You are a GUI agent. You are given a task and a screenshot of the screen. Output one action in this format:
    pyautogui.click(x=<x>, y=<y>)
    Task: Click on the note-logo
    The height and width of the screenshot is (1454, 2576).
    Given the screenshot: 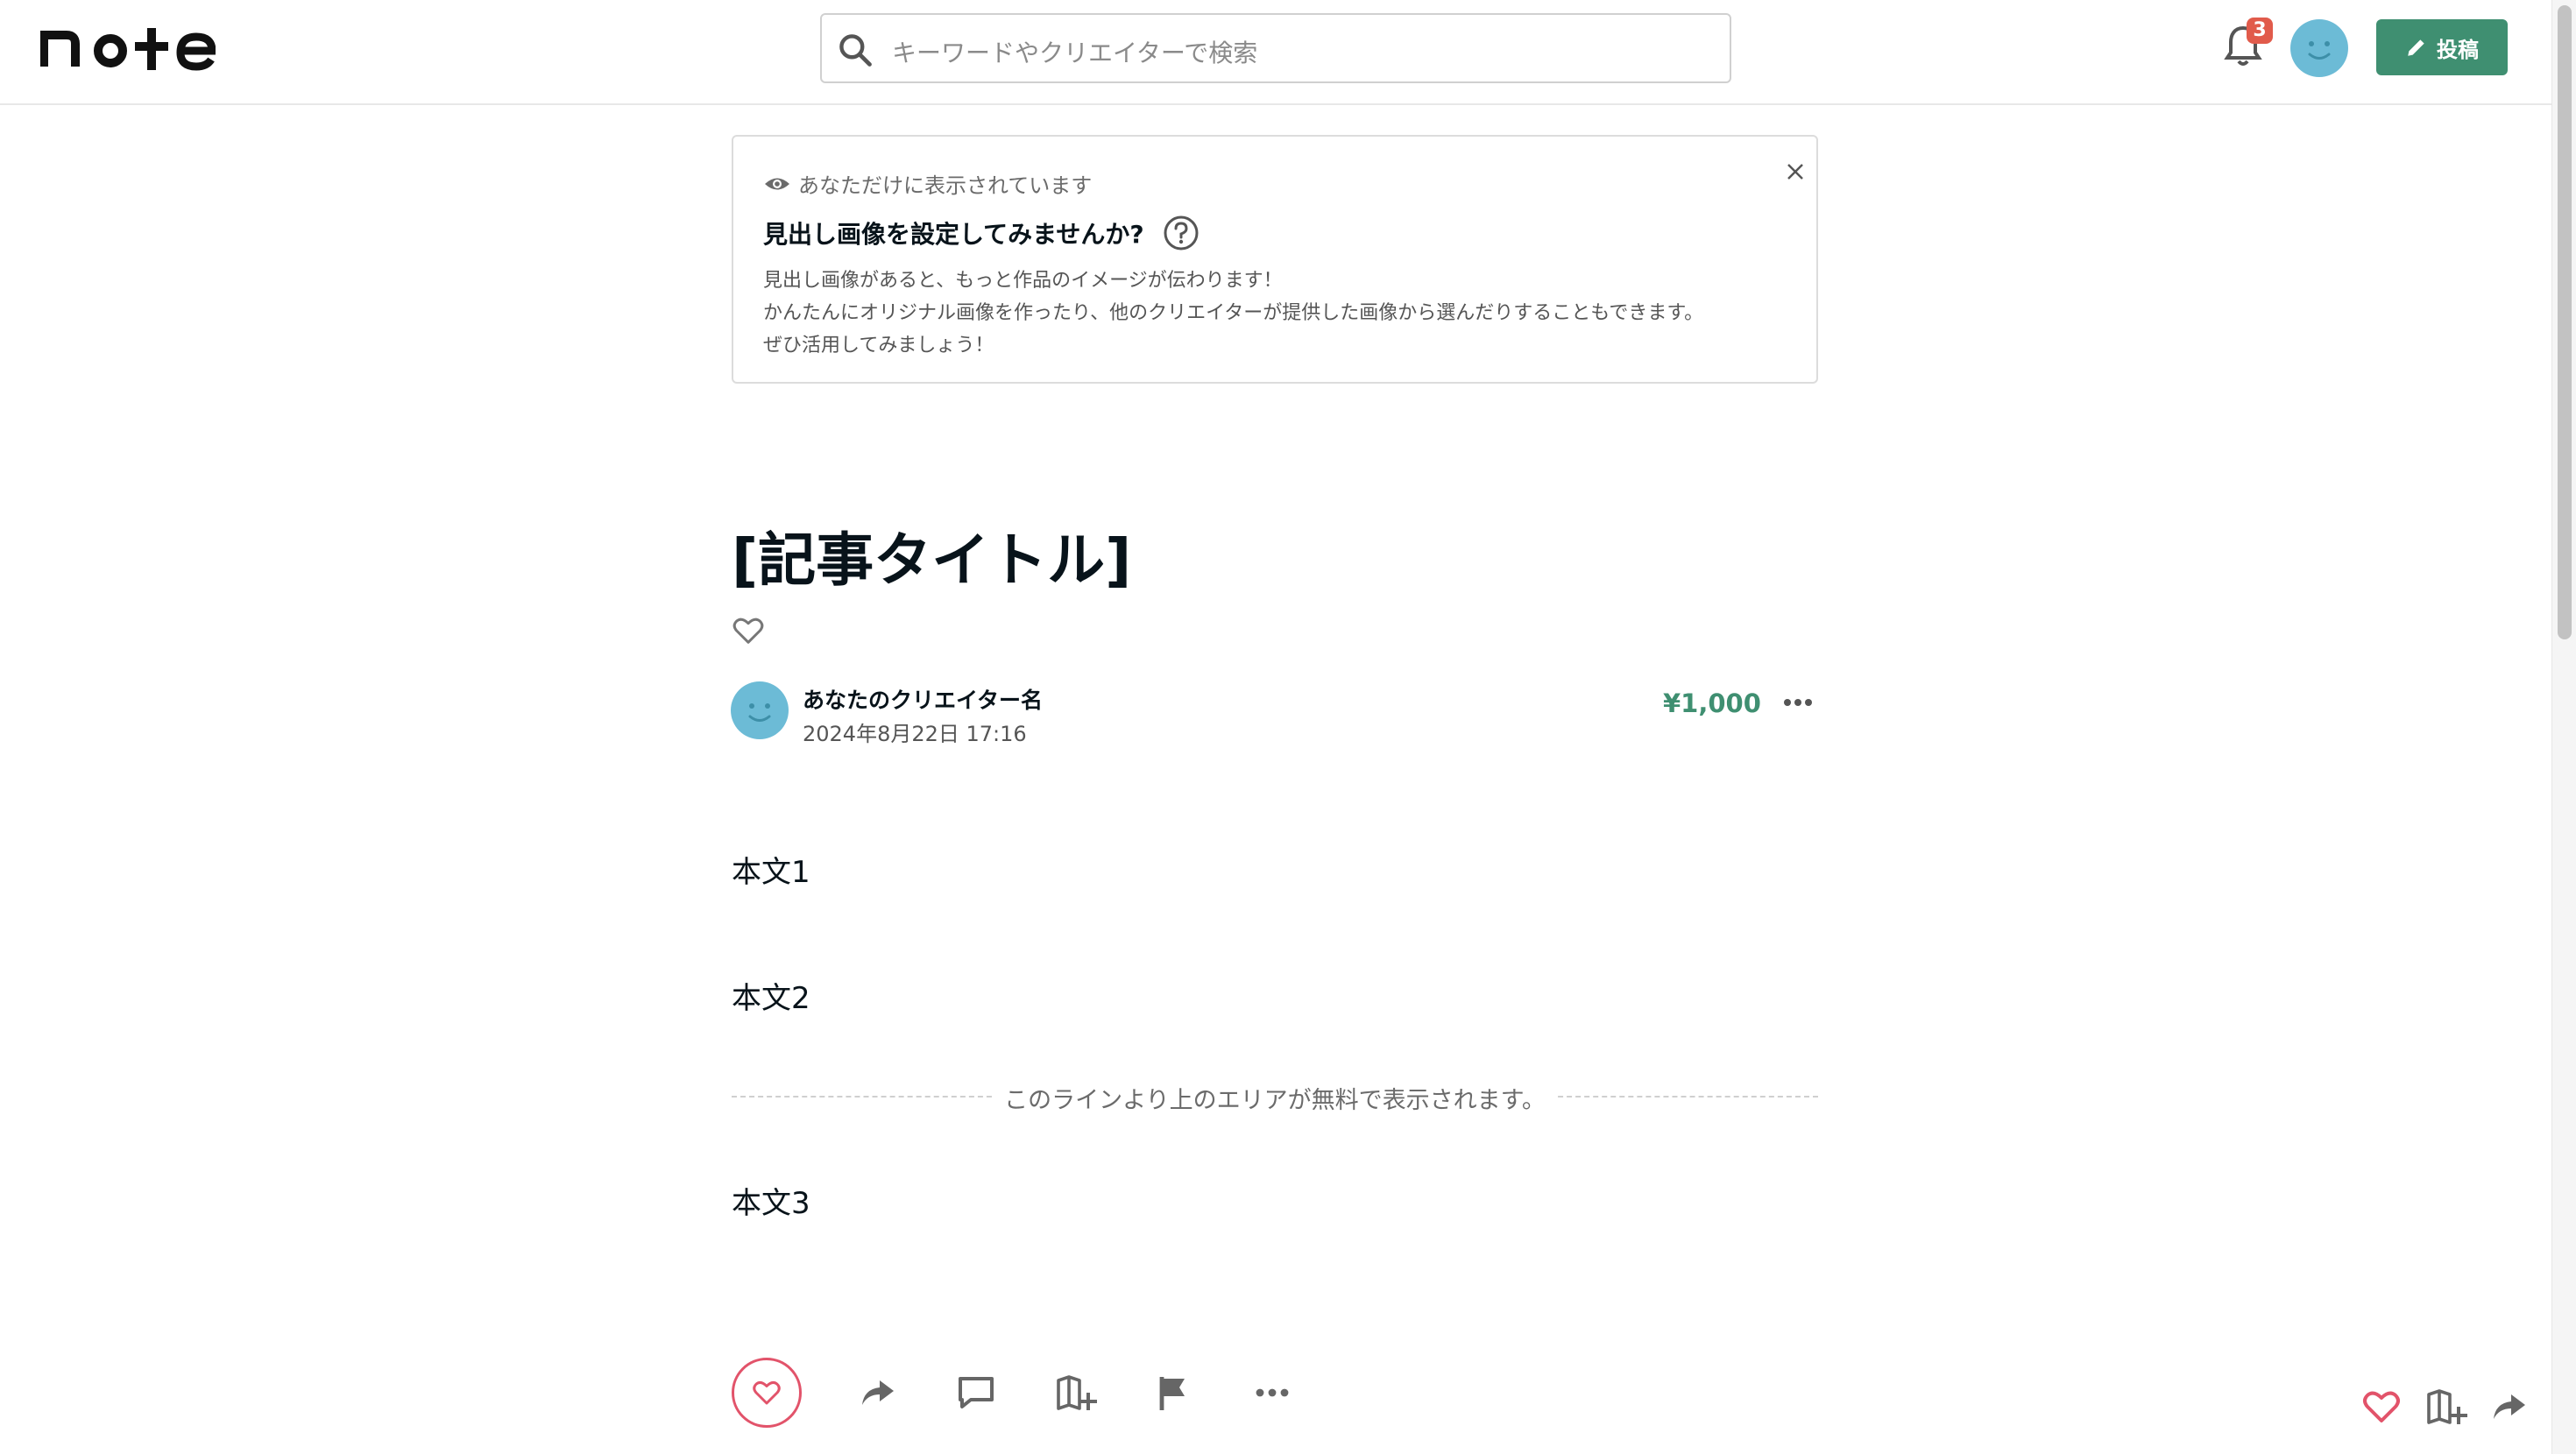 What is the action you would take?
    pyautogui.click(x=127, y=47)
    